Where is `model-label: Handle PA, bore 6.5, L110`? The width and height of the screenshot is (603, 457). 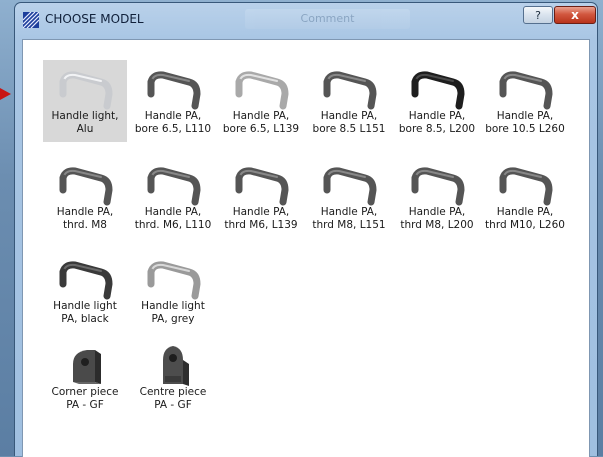 model-label: Handle PA, bore 6.5, L110 is located at coordinates (173, 122).